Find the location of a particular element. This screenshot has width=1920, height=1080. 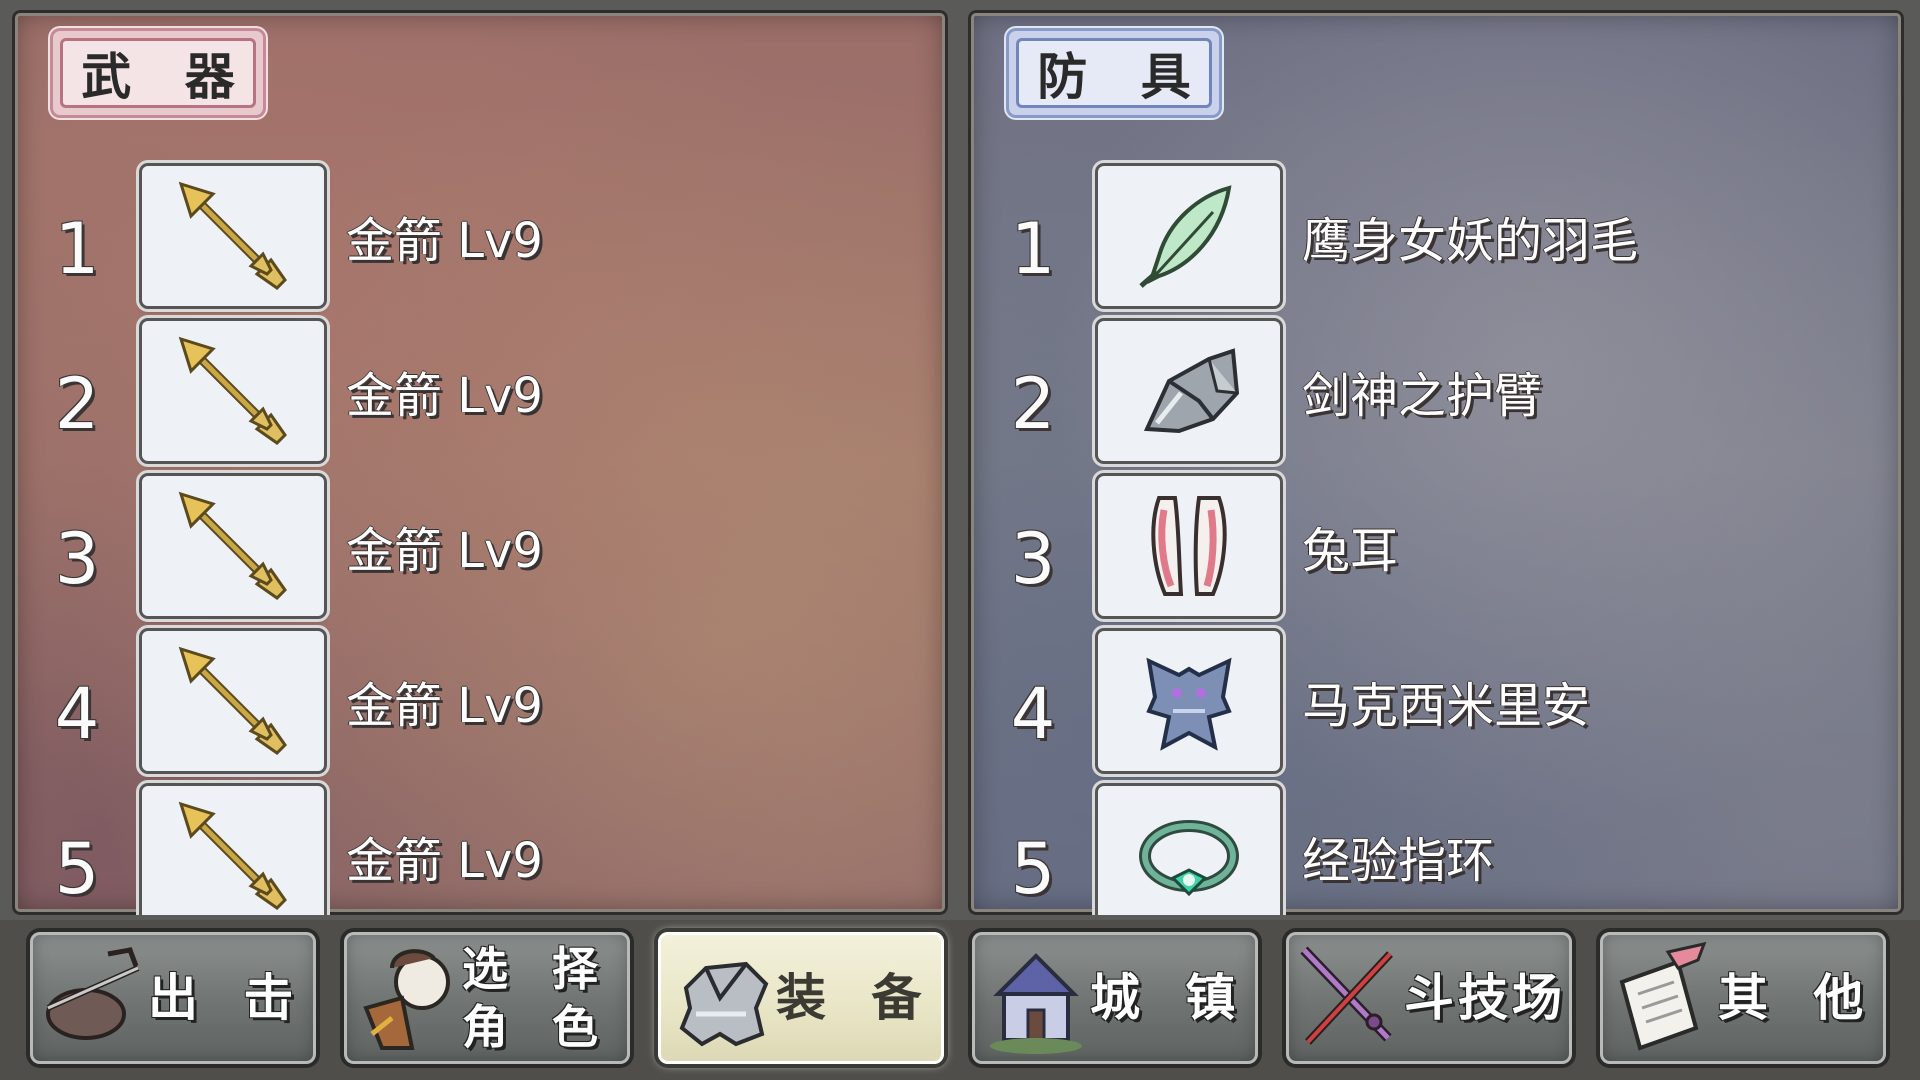

gauntlet-icon is located at coordinates (1189, 390).